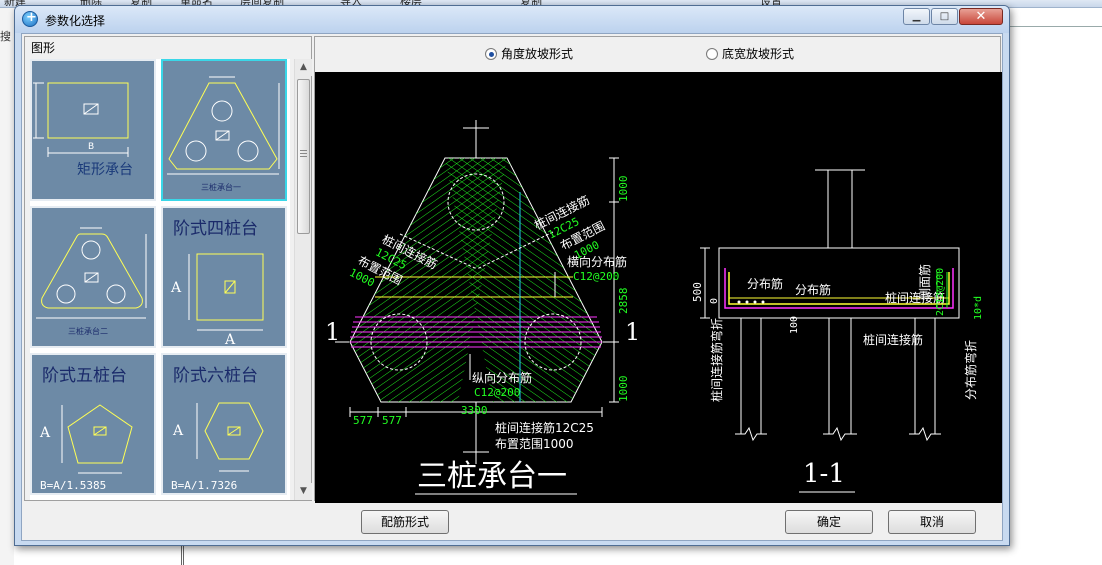  I want to click on six-pile-cap-diagram: 阶式六桩台 A B=A/1.7326, so click(217, 429).